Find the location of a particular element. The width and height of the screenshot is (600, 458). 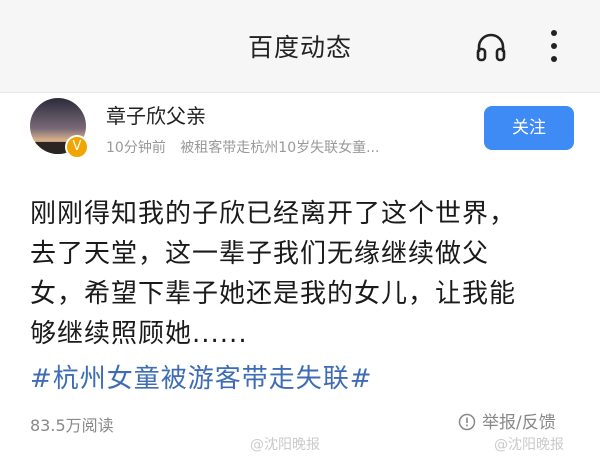

post-line: 刚刚得知我的子欣已经离开了这个世界， is located at coordinates (273, 214).